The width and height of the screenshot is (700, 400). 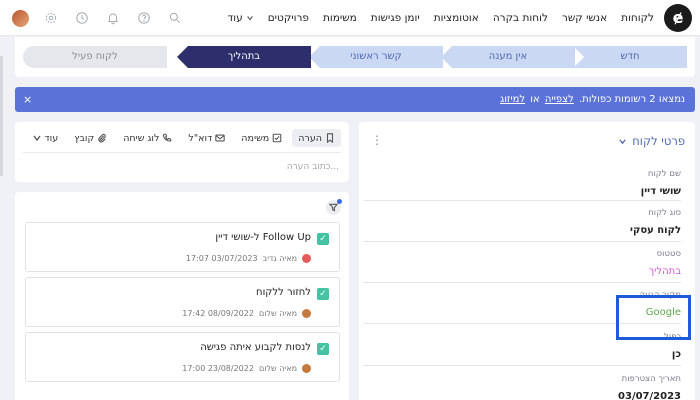 I want to click on task-time: 17:42 08/09/2022, so click(x=218, y=313).